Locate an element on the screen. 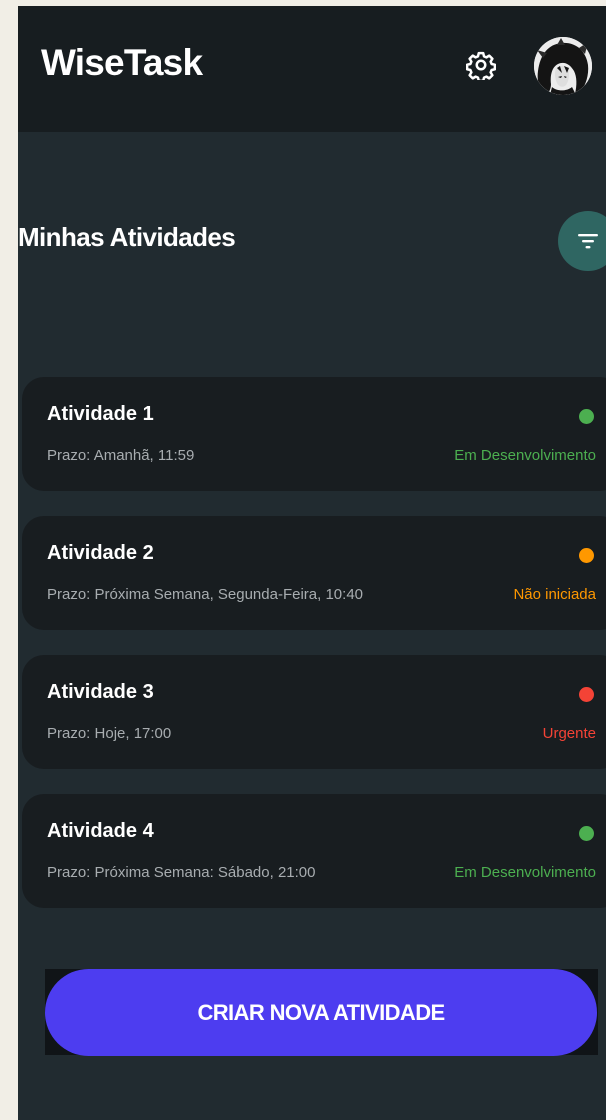 This screenshot has width=606, height=1120. task-status: Não iniciada is located at coordinates (554, 594).